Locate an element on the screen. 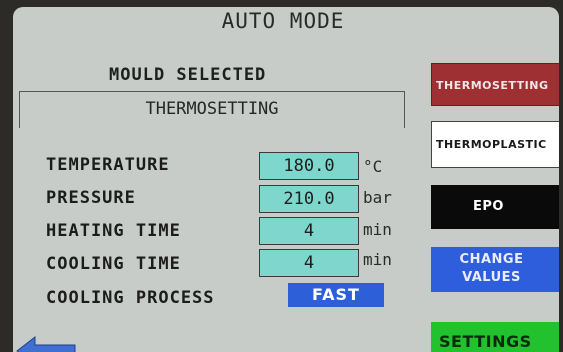  temperature-field: 180.0 is located at coordinates (309, 166).